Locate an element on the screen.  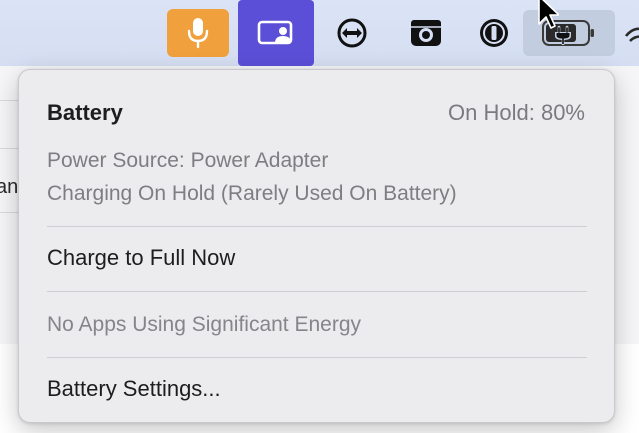
wifi-icon is located at coordinates (631, 34).